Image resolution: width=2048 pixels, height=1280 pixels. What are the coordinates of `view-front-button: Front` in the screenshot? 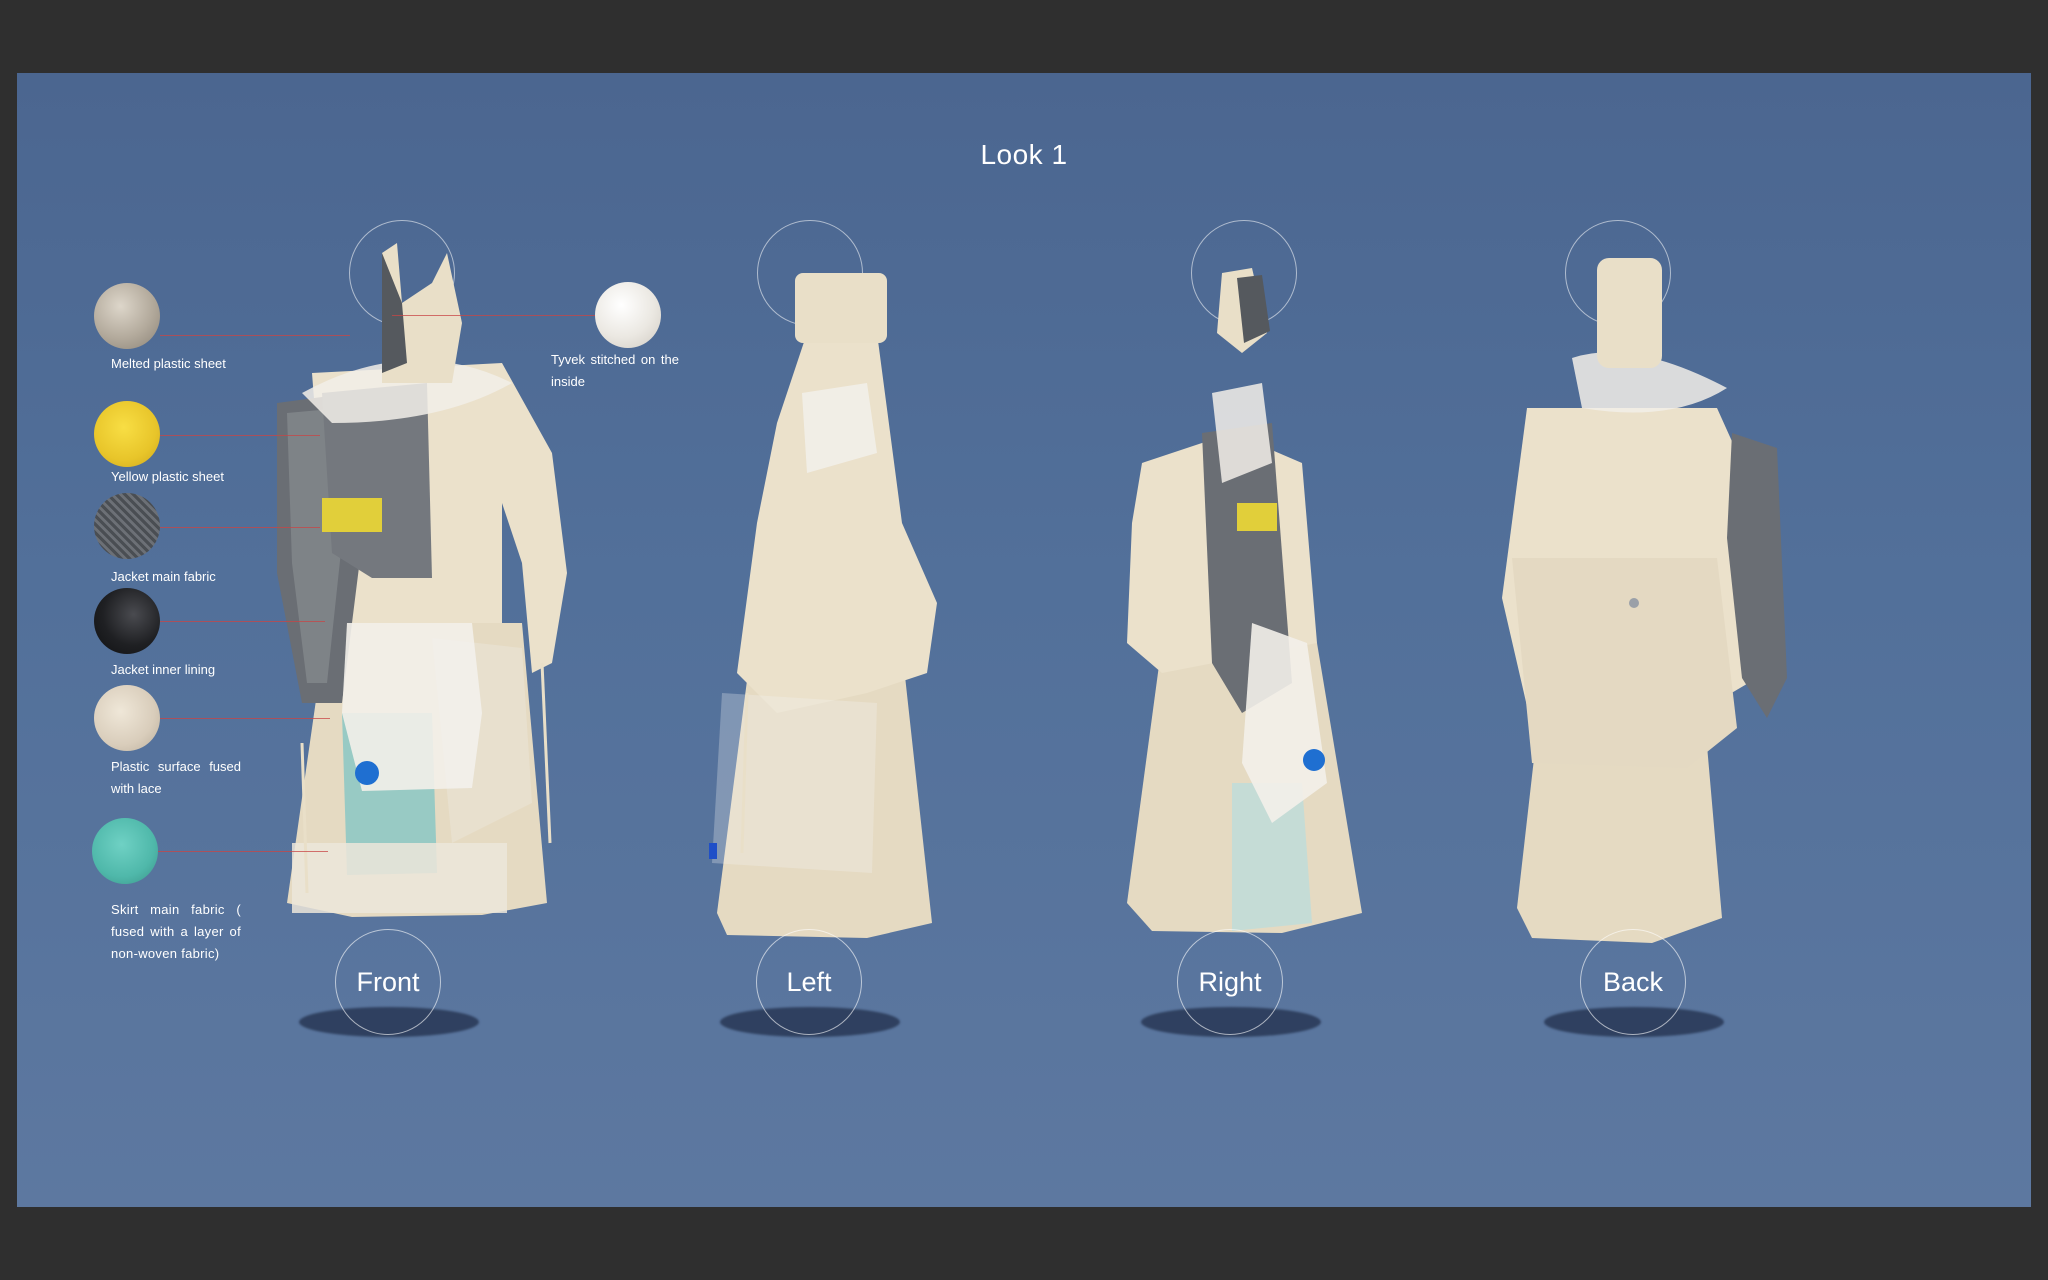 It's located at (388, 982).